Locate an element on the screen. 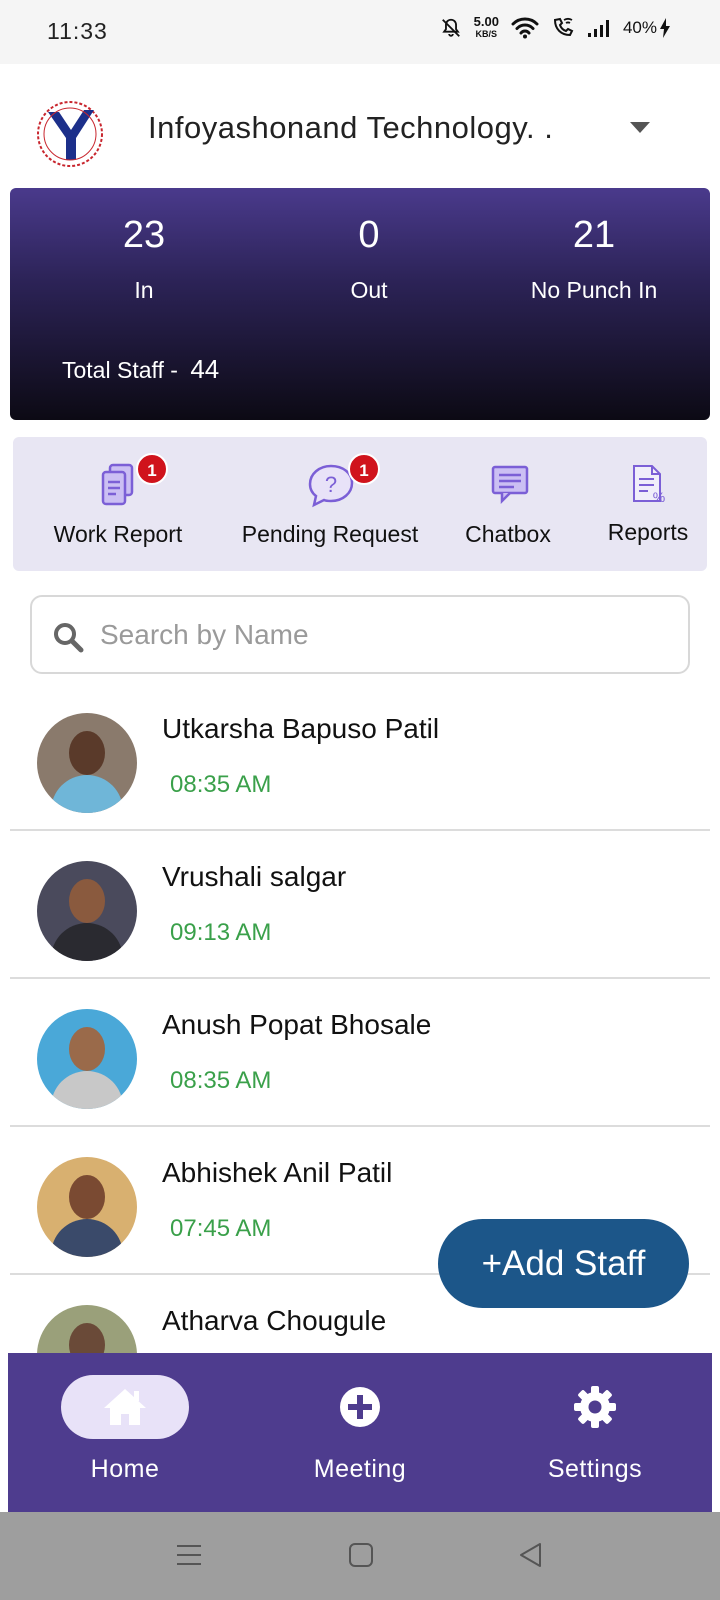  document-copy-icon is located at coordinates (117, 484).